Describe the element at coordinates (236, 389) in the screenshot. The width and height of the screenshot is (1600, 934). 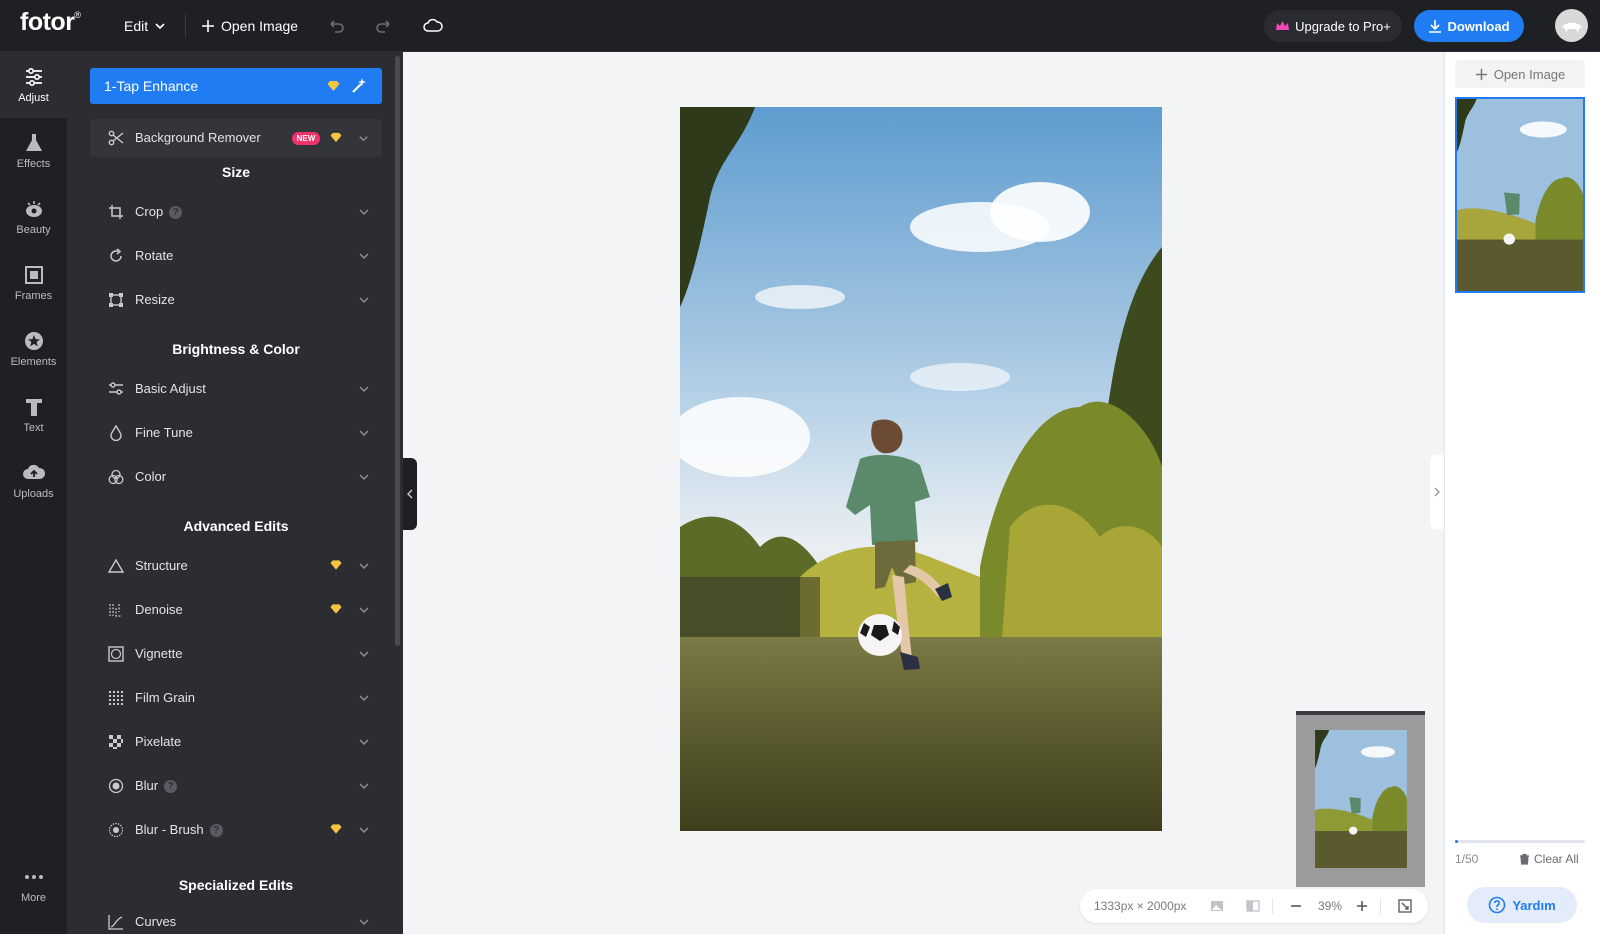
I see `tool-basic-adjust: Basic Adjust` at that location.